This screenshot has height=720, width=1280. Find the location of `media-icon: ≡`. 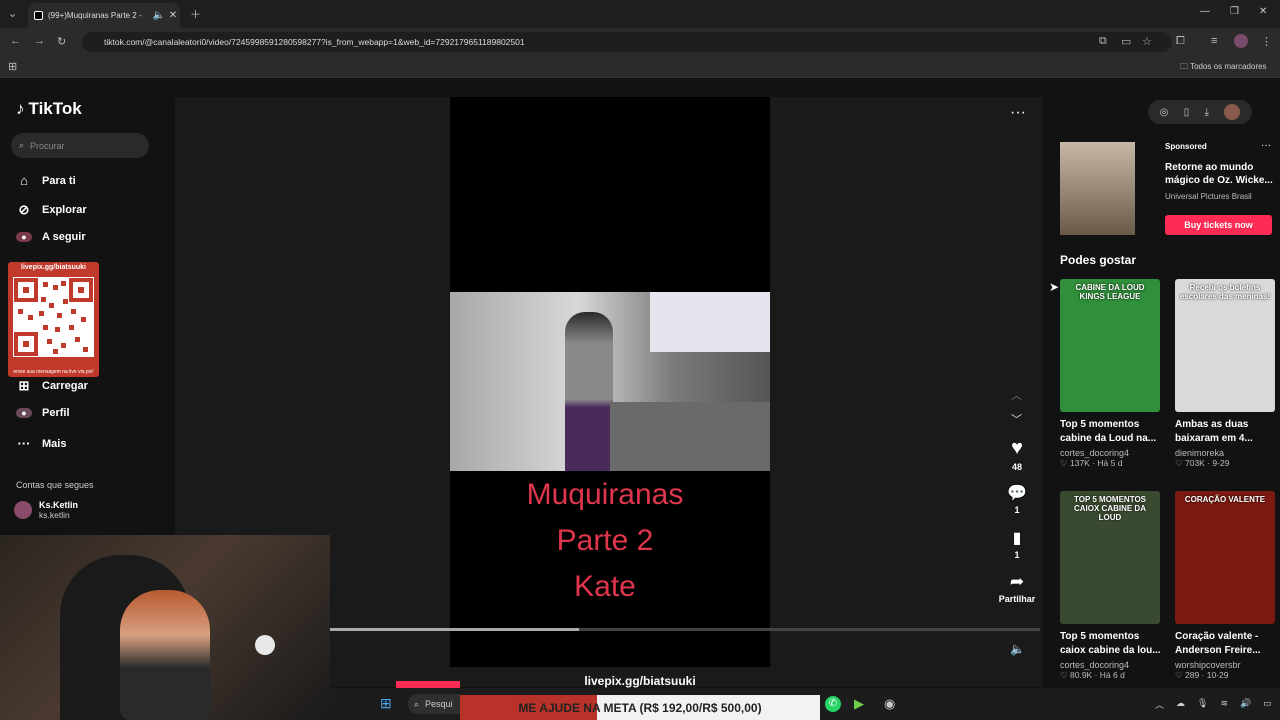

media-icon: ≡ is located at coordinates (1214, 41).